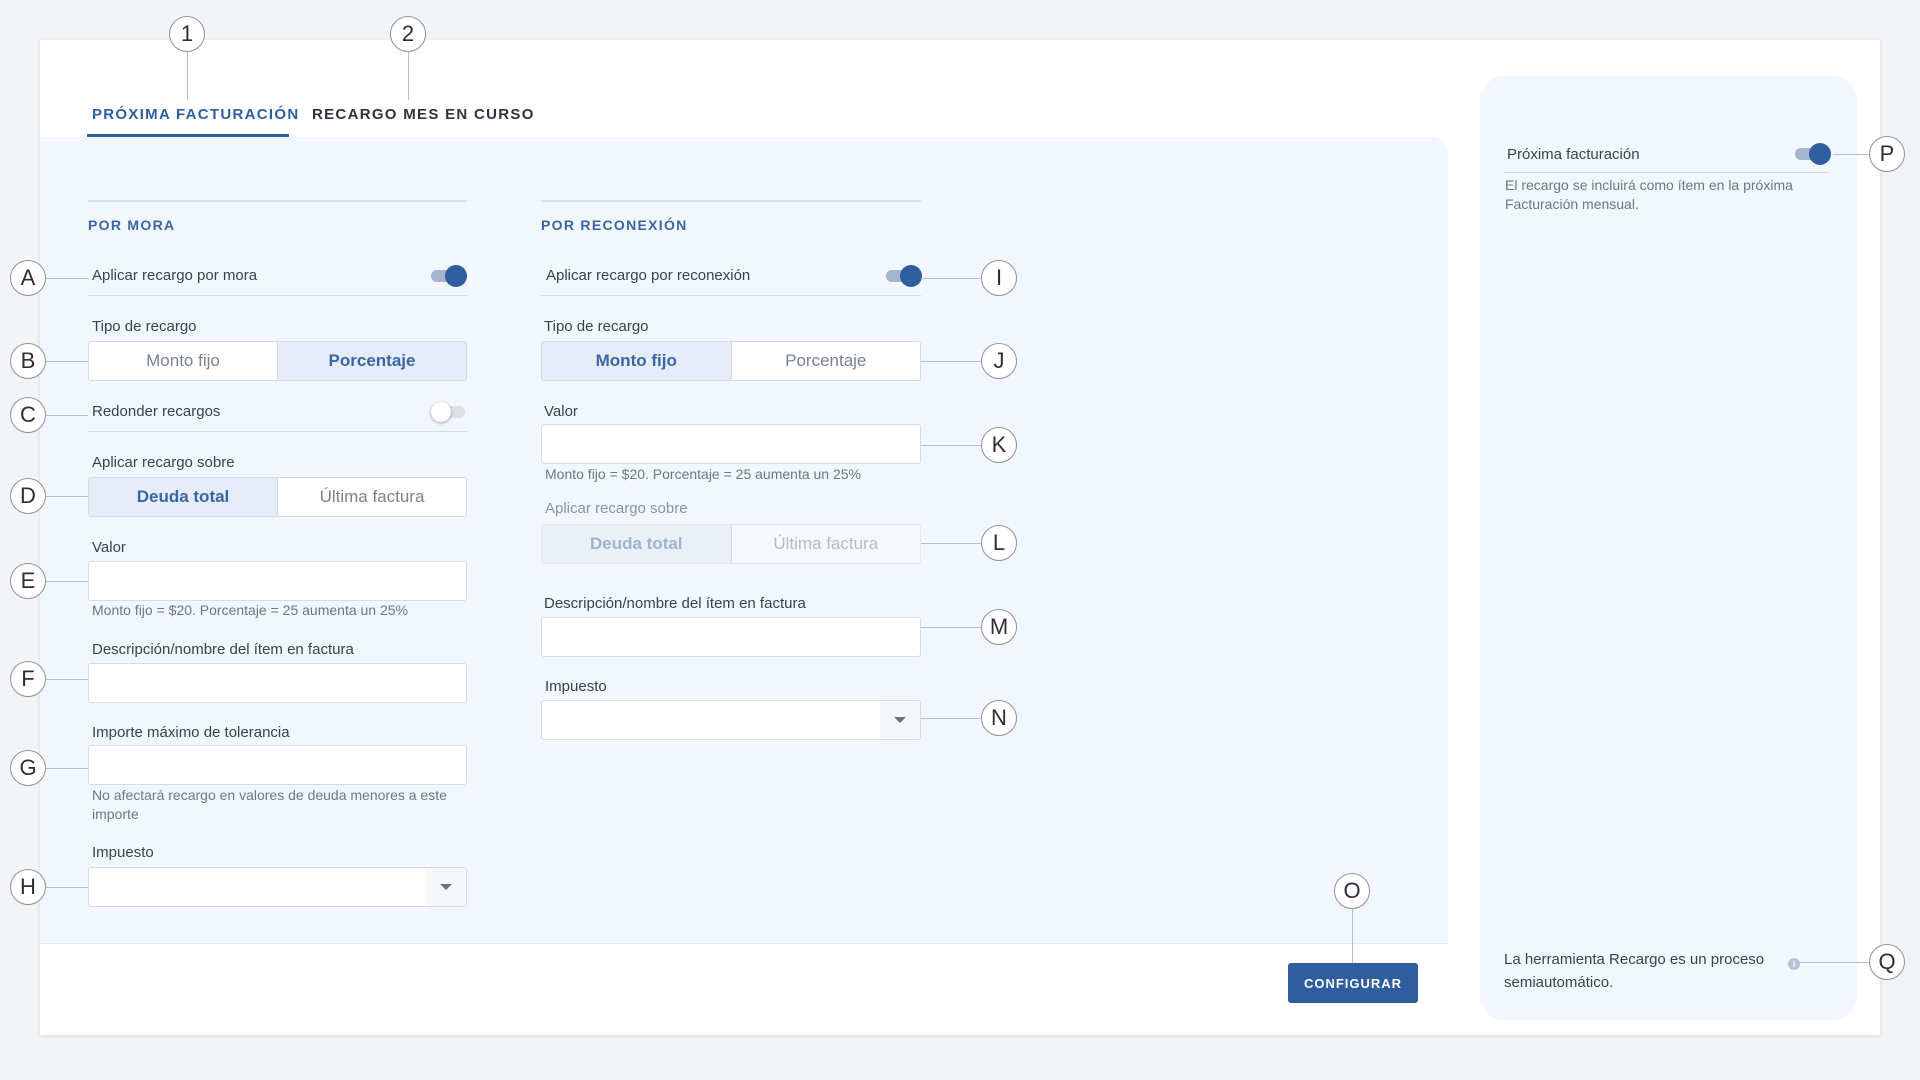  I want to click on reconexion-tax-select, so click(731, 720).